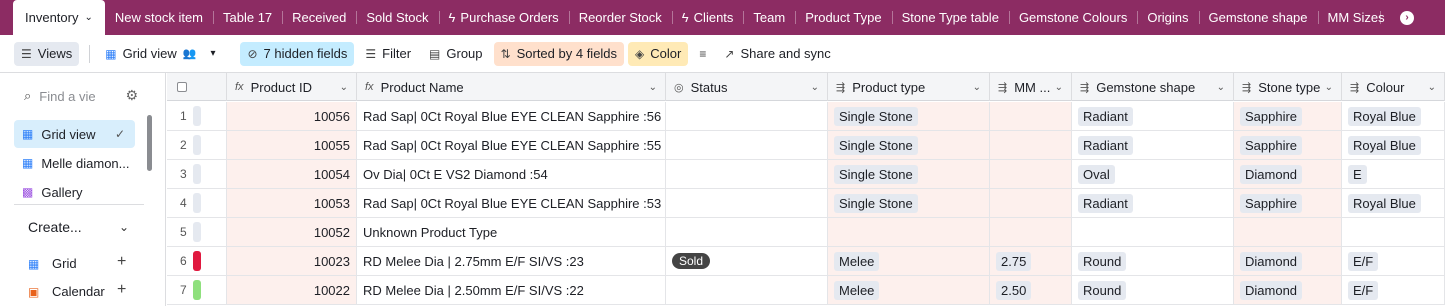 The image size is (1445, 306). Describe the element at coordinates (1031, 290) in the screenshot. I see `table-cell: 2.50` at that location.